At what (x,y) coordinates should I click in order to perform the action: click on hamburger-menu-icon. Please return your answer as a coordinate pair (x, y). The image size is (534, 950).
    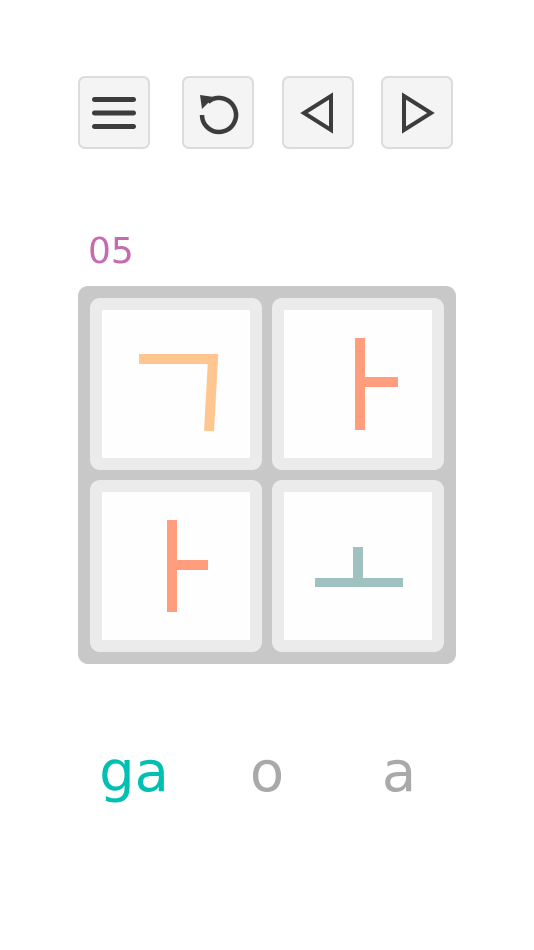
    Looking at the image, I should click on (114, 112).